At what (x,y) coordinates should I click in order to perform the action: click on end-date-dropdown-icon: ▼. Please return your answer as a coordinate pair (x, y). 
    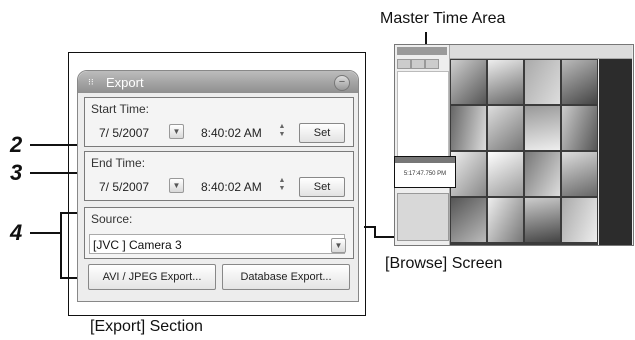
    Looking at the image, I should click on (176, 185).